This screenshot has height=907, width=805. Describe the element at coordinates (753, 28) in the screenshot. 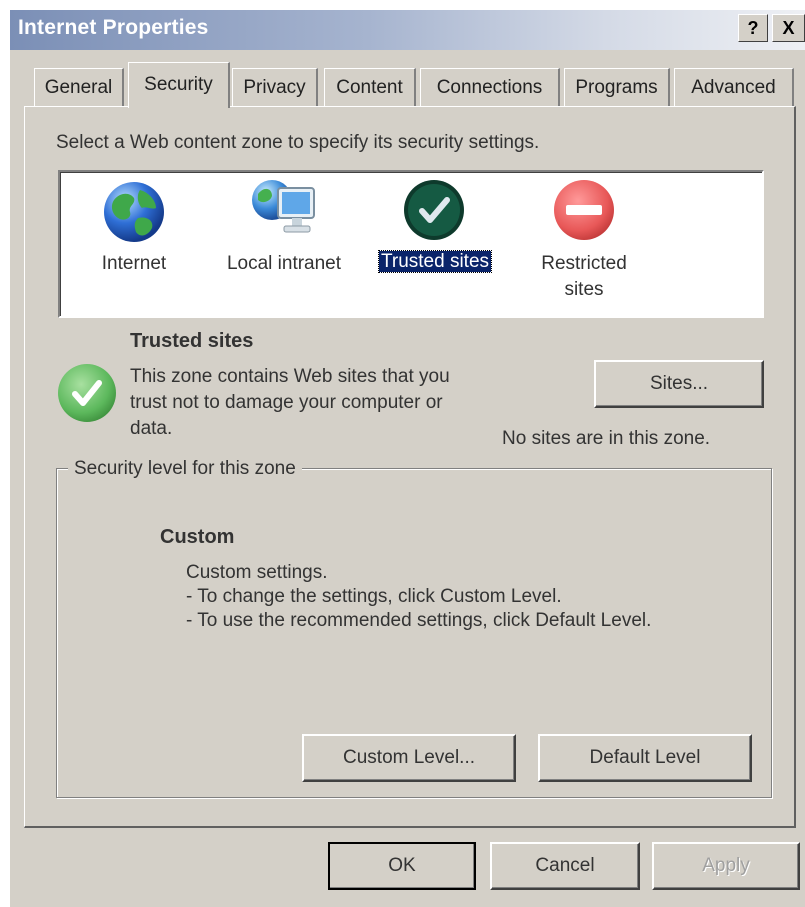

I see `help-button: ?` at that location.